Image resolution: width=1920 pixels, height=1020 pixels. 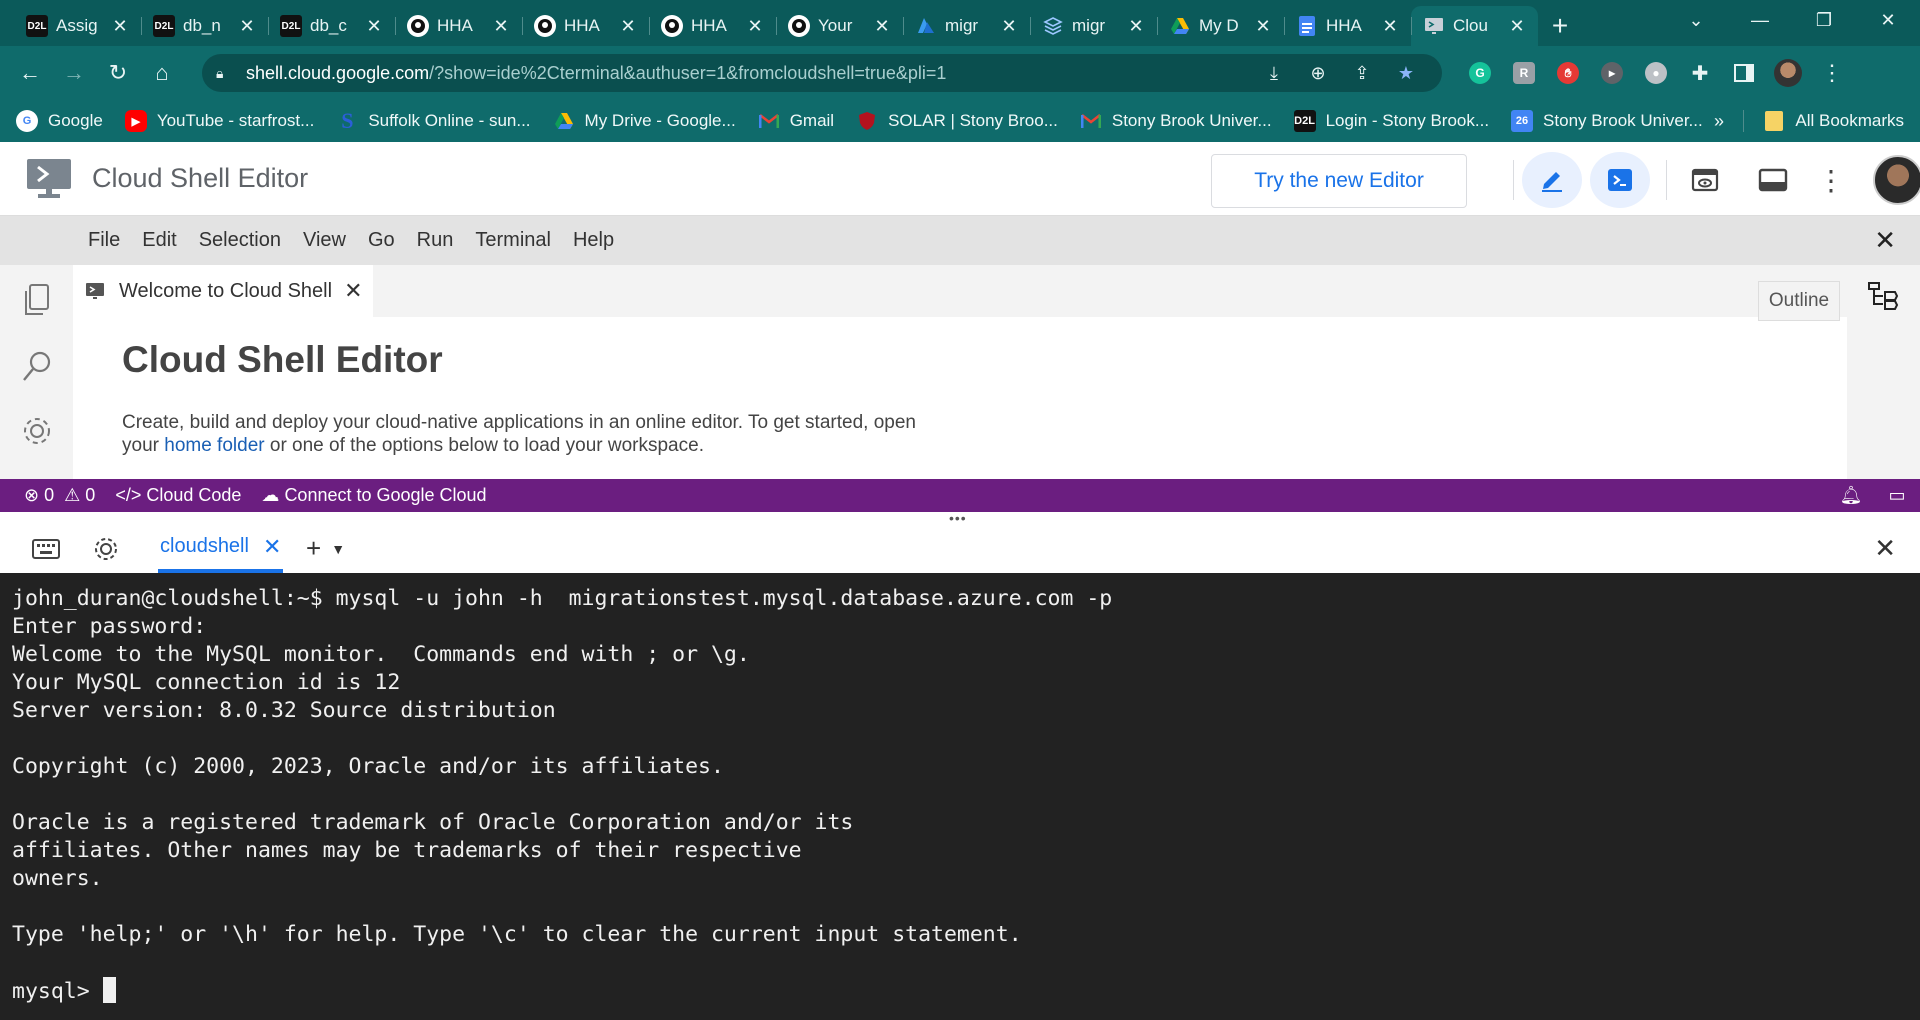 What do you see at coordinates (159, 240) in the screenshot?
I see `menu-edit: Edit` at bounding box center [159, 240].